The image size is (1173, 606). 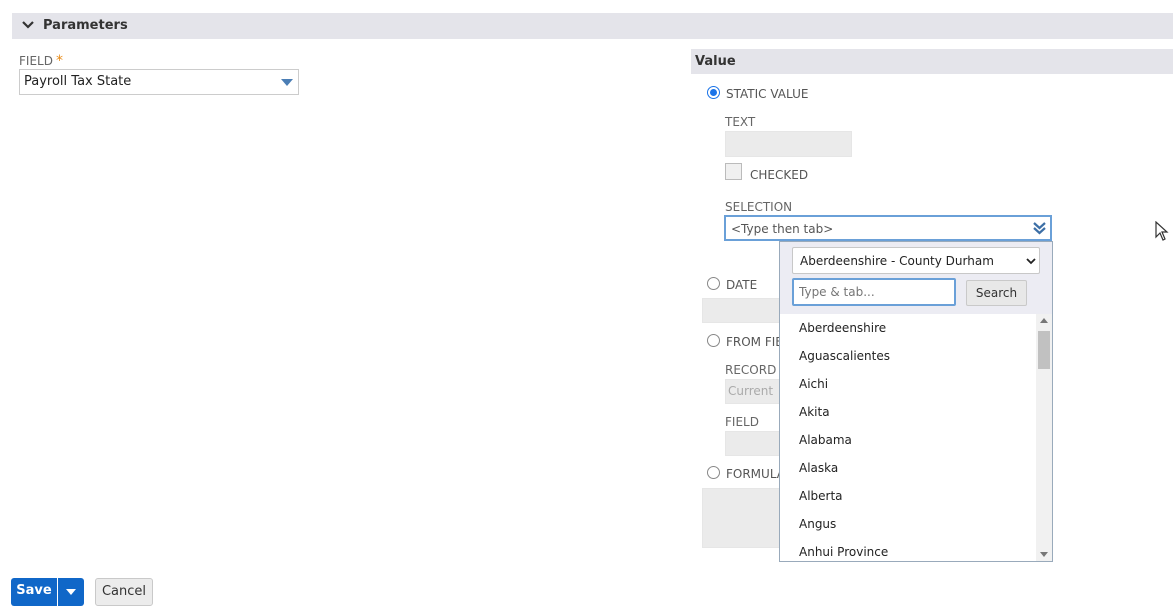 I want to click on selection-placeholder: <Type then tab>, so click(x=782, y=229).